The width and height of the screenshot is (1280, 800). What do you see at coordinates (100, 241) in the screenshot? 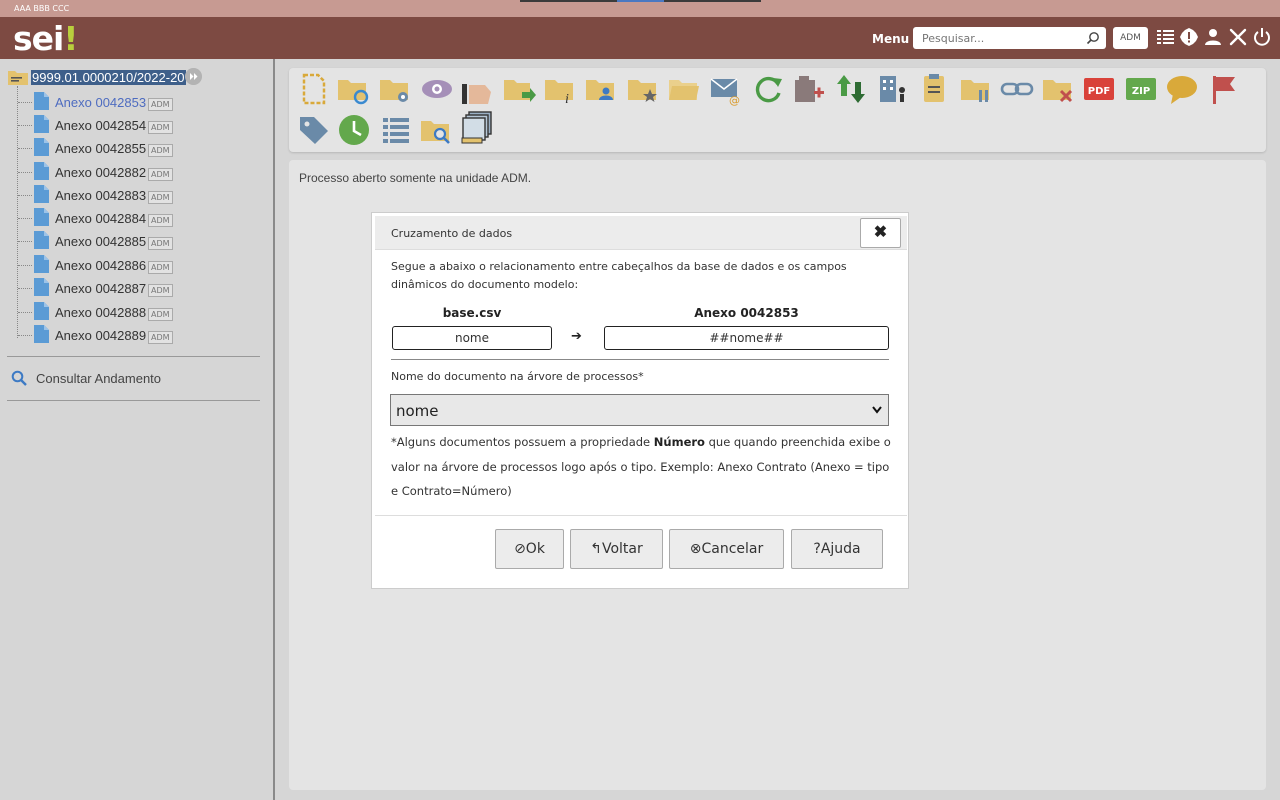
I see `tree-item-label: Anexo 0042885` at bounding box center [100, 241].